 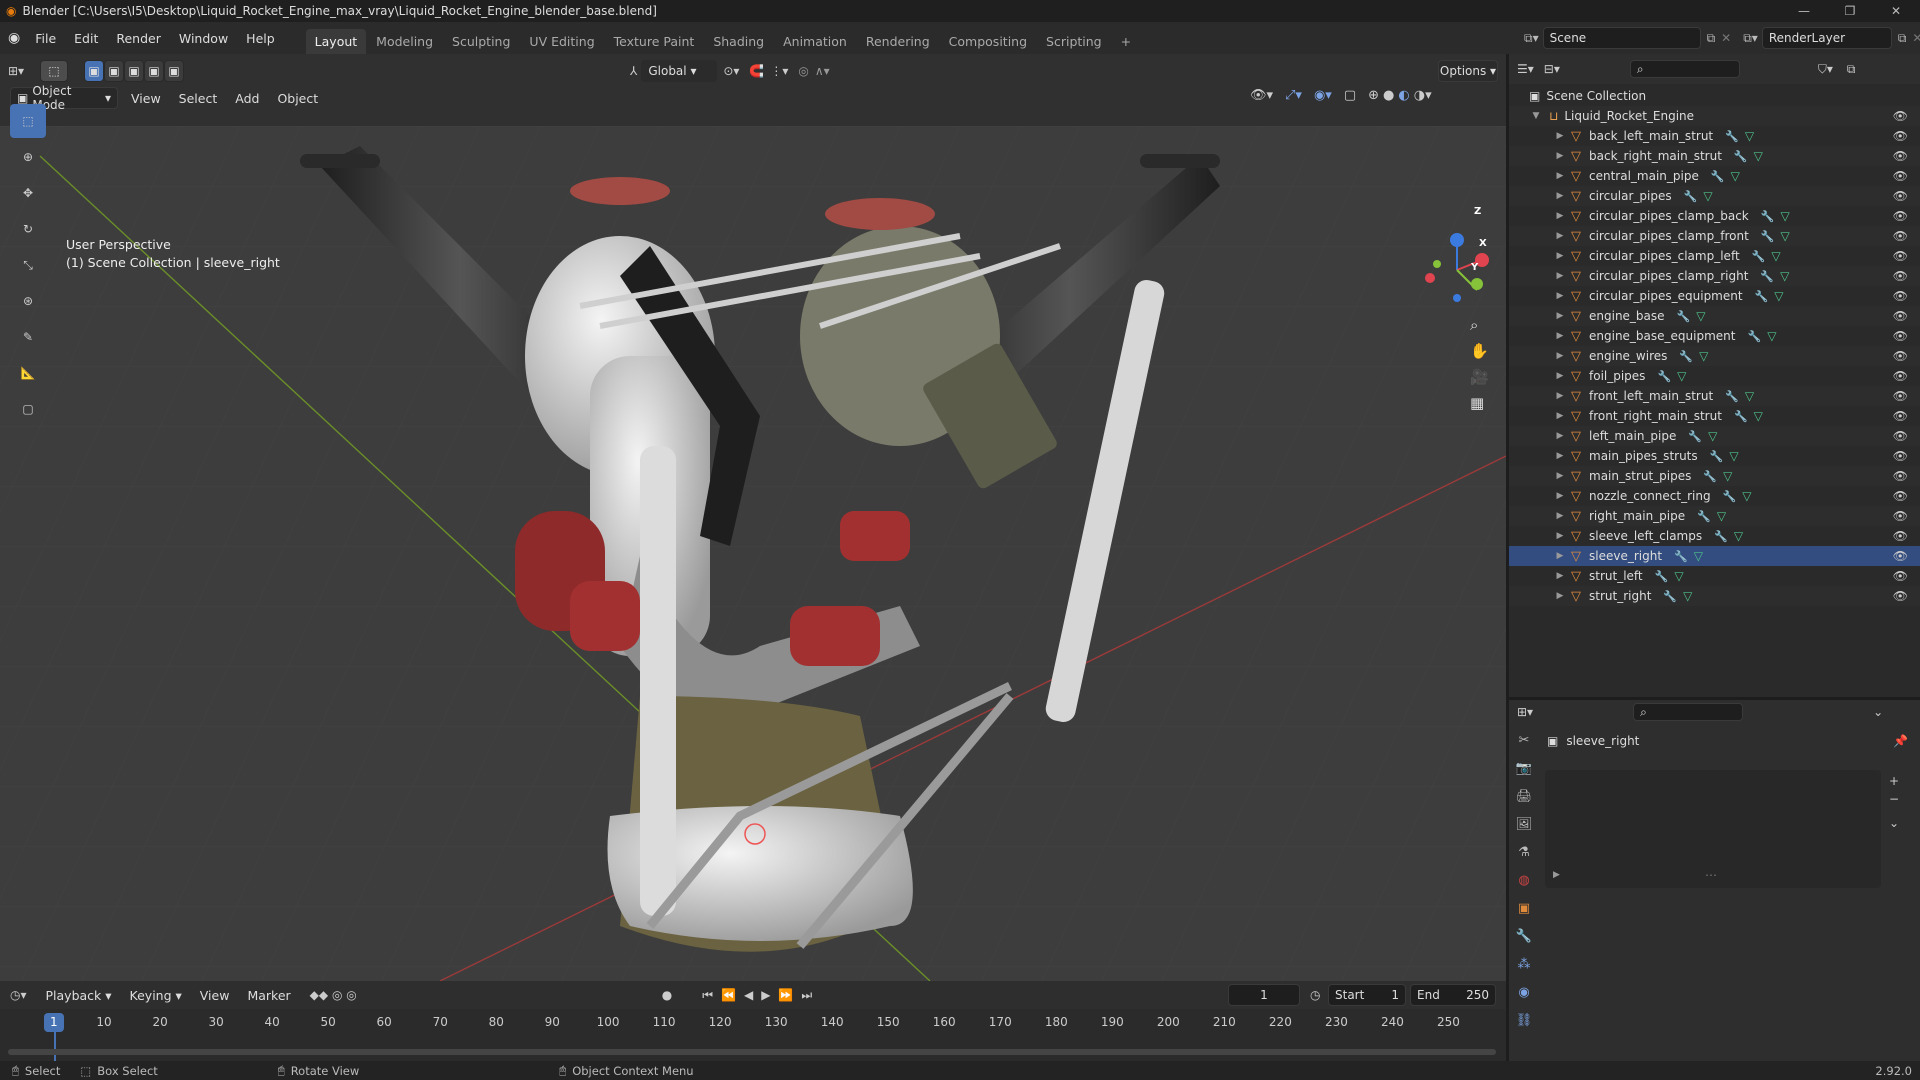 I want to click on shading-rendered-icon: ◑▾, so click(x=1423, y=95).